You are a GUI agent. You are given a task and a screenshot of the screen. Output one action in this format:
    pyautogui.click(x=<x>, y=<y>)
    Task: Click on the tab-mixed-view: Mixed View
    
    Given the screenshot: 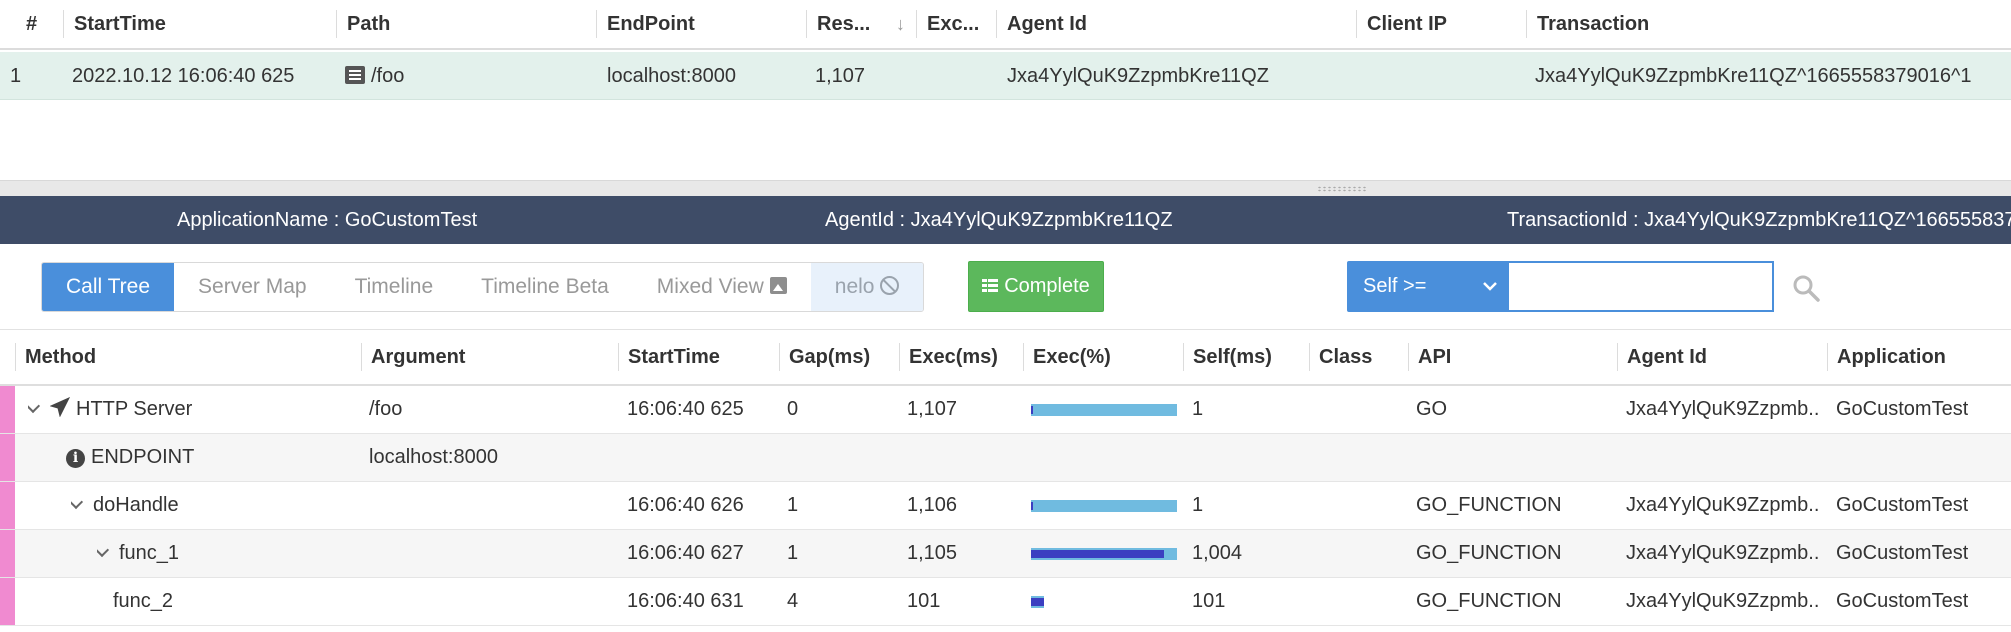 What is the action you would take?
    pyautogui.click(x=721, y=287)
    